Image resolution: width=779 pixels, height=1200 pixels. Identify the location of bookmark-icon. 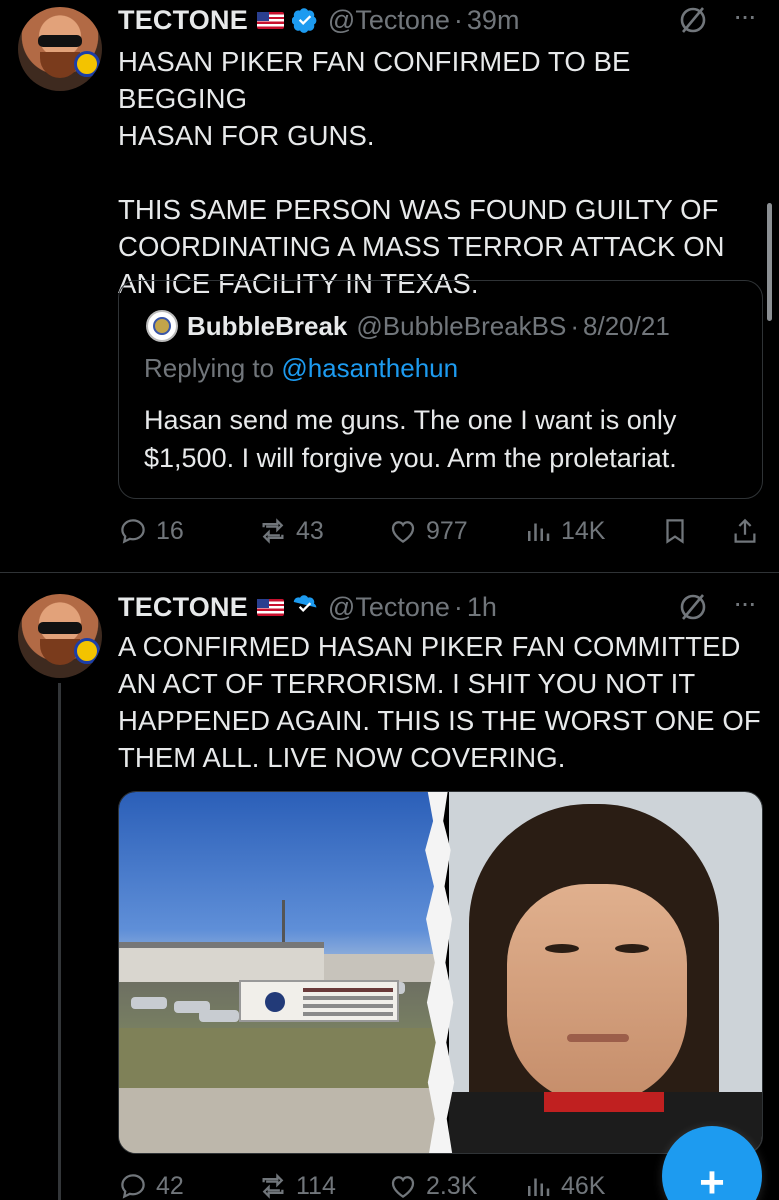
(675, 531).